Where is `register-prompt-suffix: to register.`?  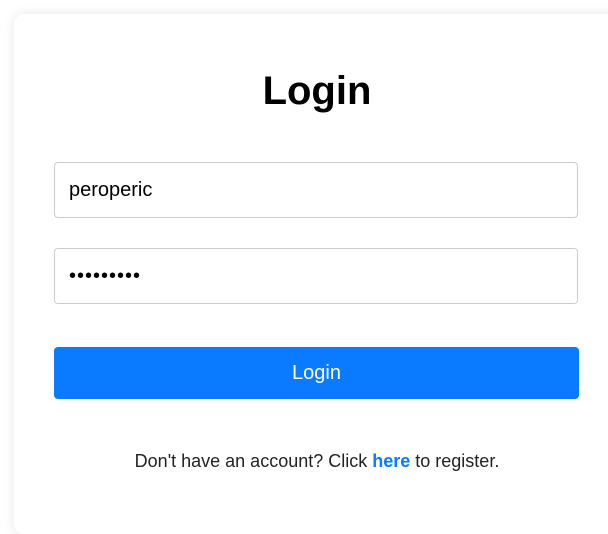
register-prompt-suffix: to register. is located at coordinates (455, 461).